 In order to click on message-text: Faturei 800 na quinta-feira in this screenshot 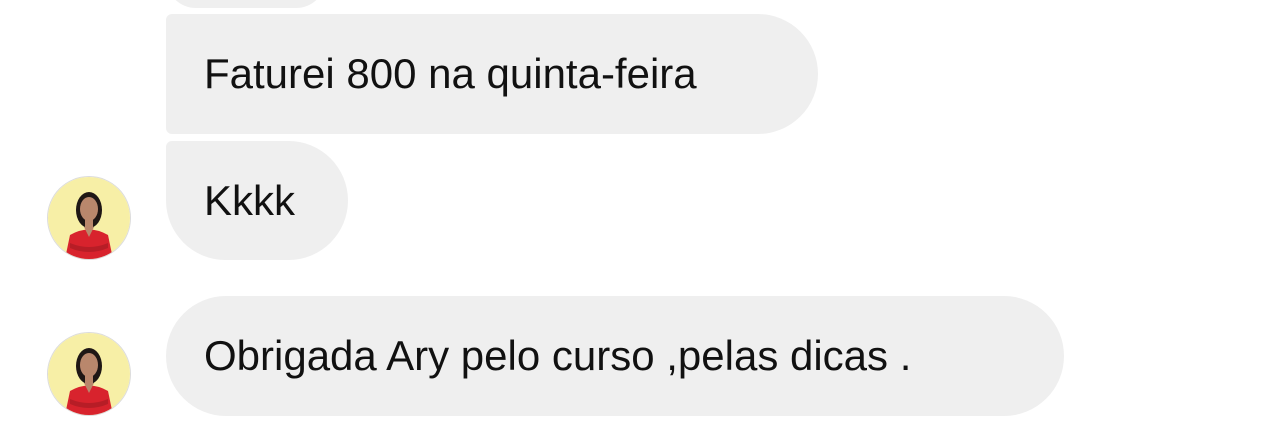, I will do `click(450, 73)`.